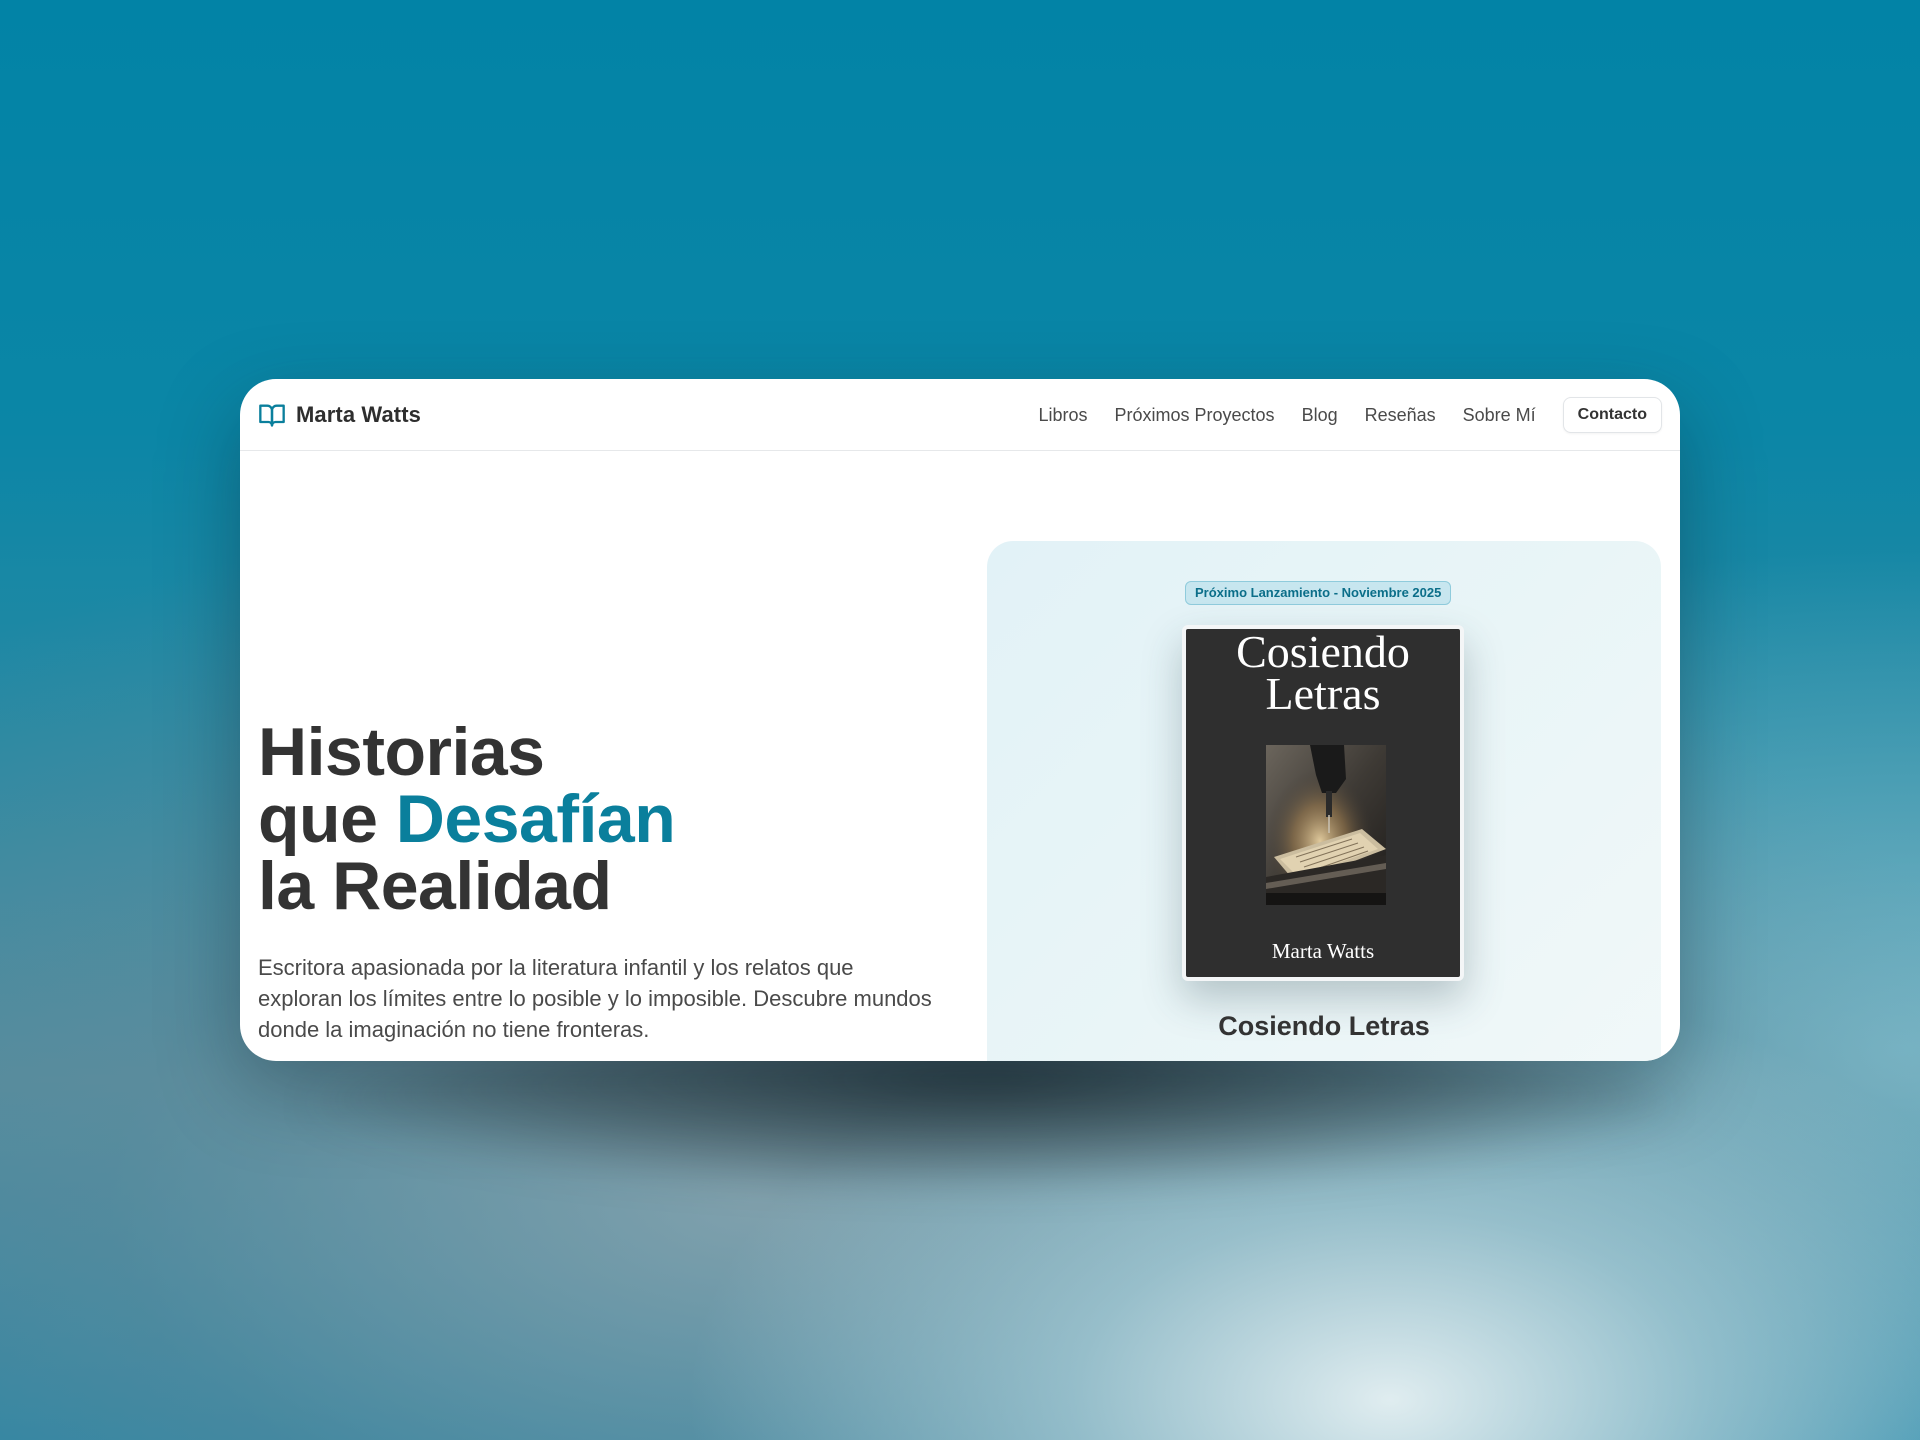 The width and height of the screenshot is (1920, 1440). What do you see at coordinates (1320, 415) in the screenshot?
I see `nav-link-blog: Blog` at bounding box center [1320, 415].